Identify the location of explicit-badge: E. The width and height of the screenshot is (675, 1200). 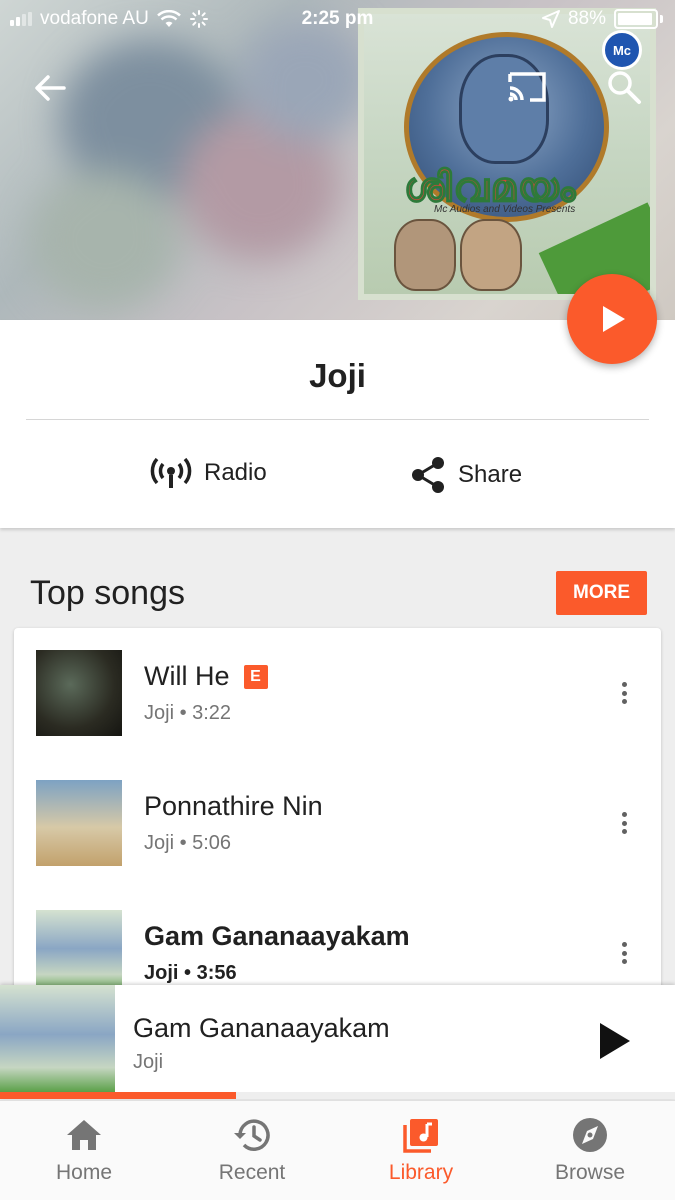
(255, 676).